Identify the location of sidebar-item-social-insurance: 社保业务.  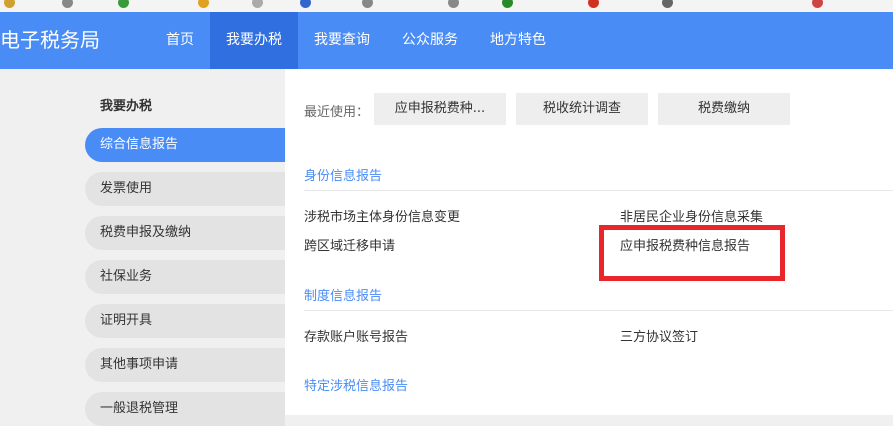
(185, 277).